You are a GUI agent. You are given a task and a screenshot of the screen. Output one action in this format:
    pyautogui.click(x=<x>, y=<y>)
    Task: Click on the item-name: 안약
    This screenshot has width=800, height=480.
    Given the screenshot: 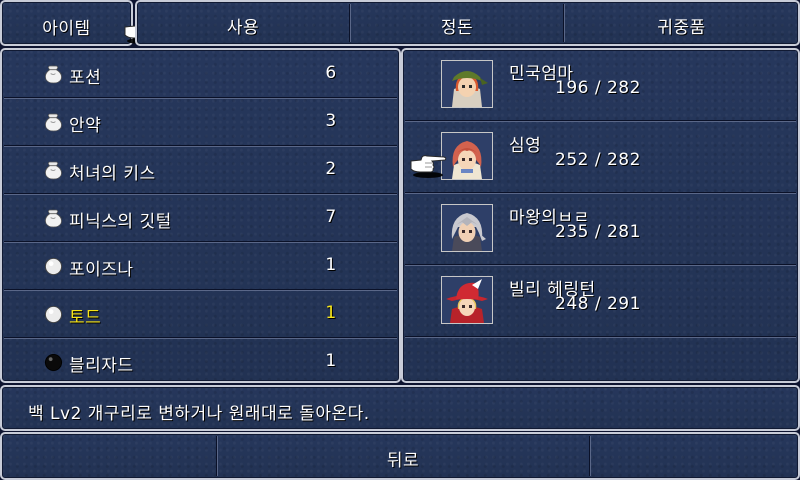 What is the action you would take?
    pyautogui.click(x=85, y=126)
    